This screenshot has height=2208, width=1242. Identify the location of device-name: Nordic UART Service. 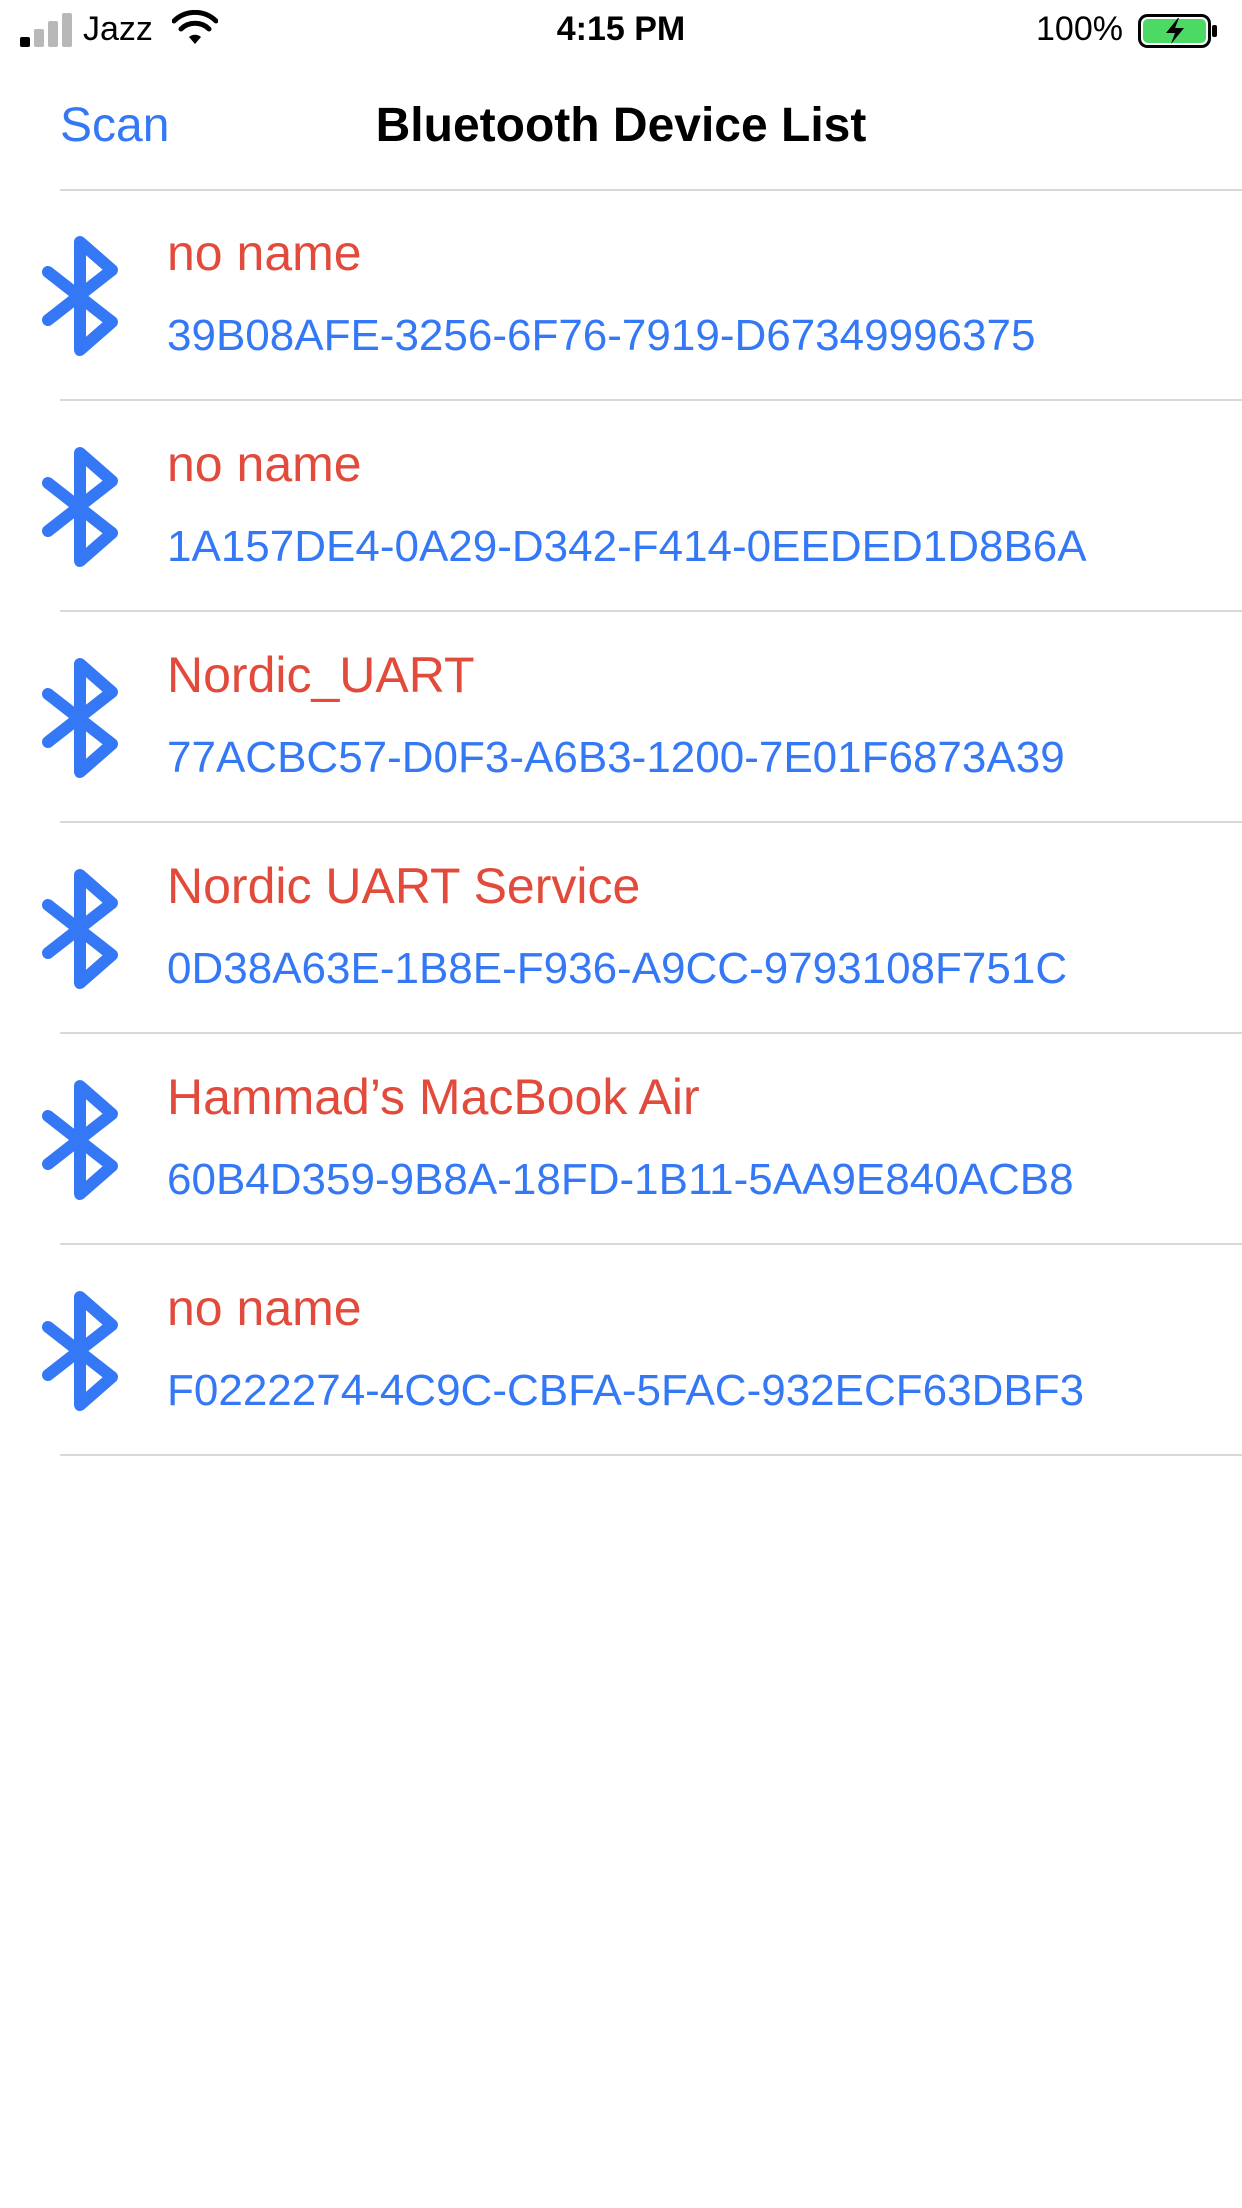
(404, 886).